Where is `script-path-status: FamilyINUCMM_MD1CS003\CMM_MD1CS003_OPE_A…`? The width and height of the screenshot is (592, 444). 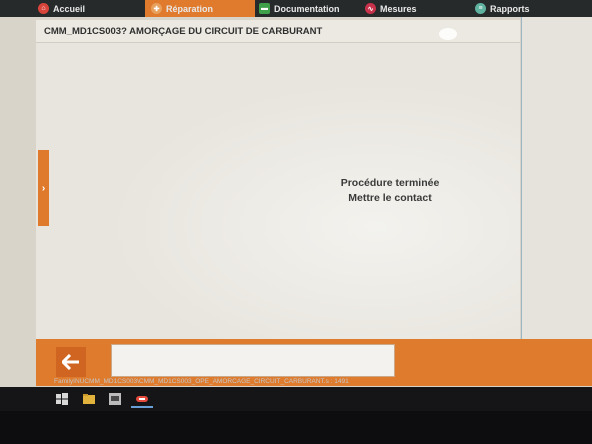 script-path-status: FamilyINUCMM_MD1CS003\CMM_MD1CS003_OPE_A… is located at coordinates (314, 382).